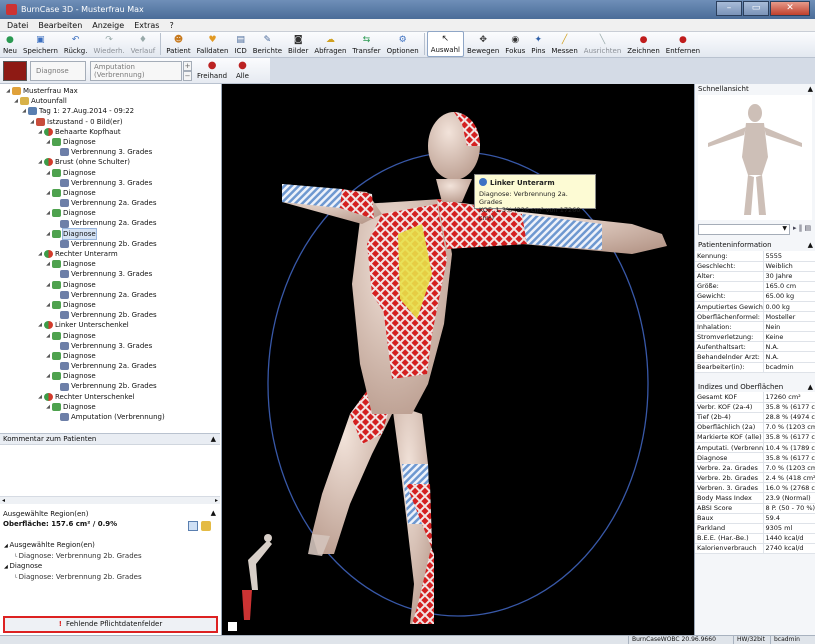  I want to click on burn-color-swatch, so click(15, 71).